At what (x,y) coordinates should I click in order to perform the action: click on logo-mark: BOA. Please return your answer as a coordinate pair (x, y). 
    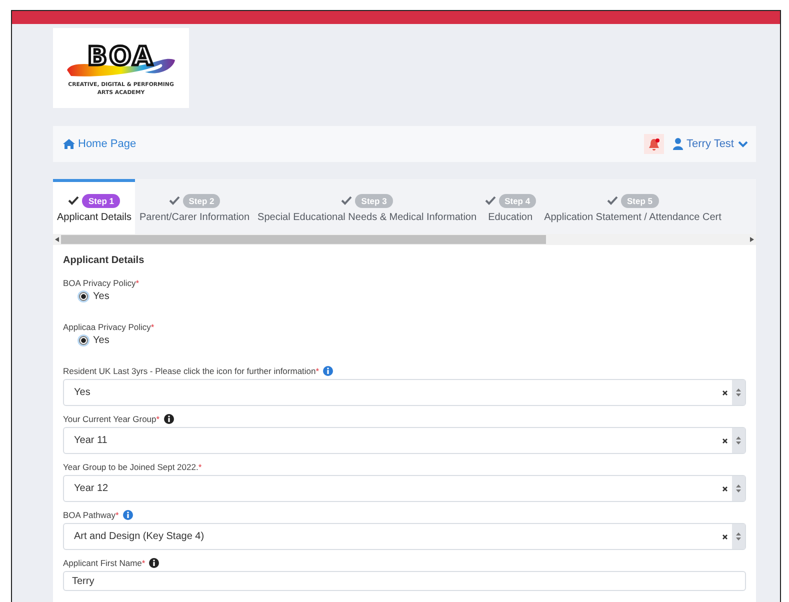
    Looking at the image, I should click on (121, 59).